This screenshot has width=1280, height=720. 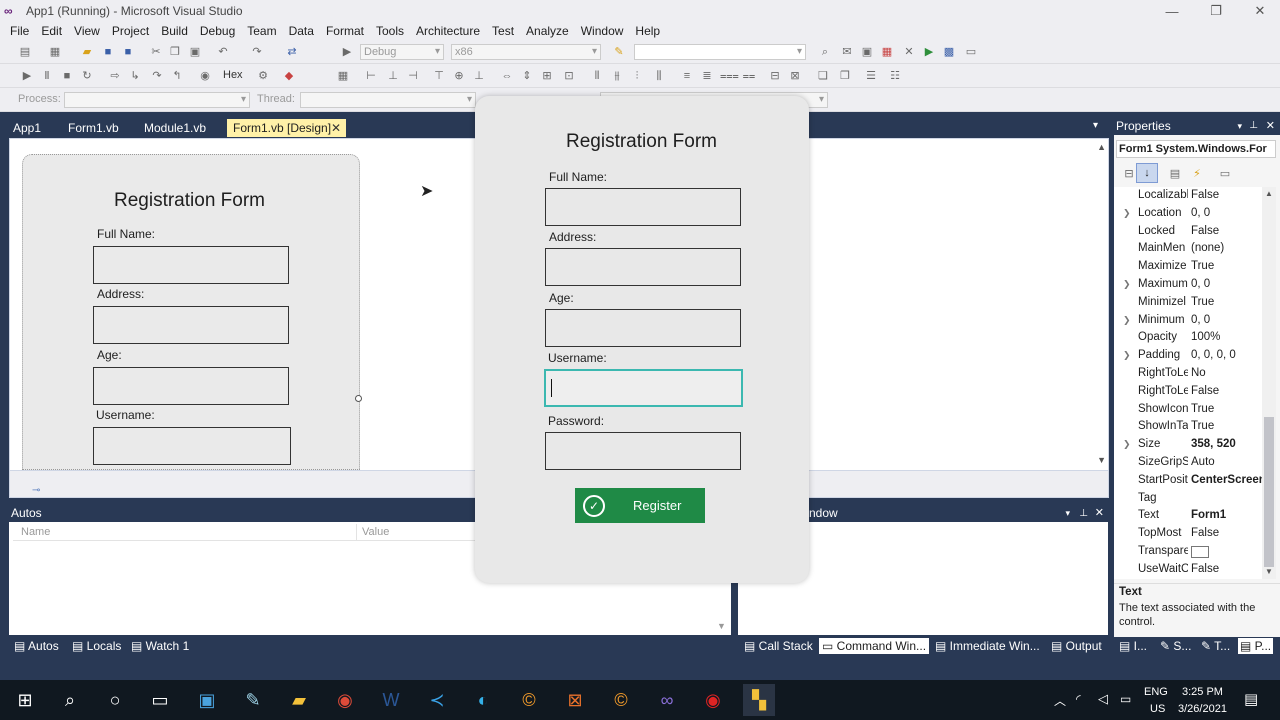 What do you see at coordinates (1095, 125) in the screenshot?
I see `tab-overflow-icon: ▾` at bounding box center [1095, 125].